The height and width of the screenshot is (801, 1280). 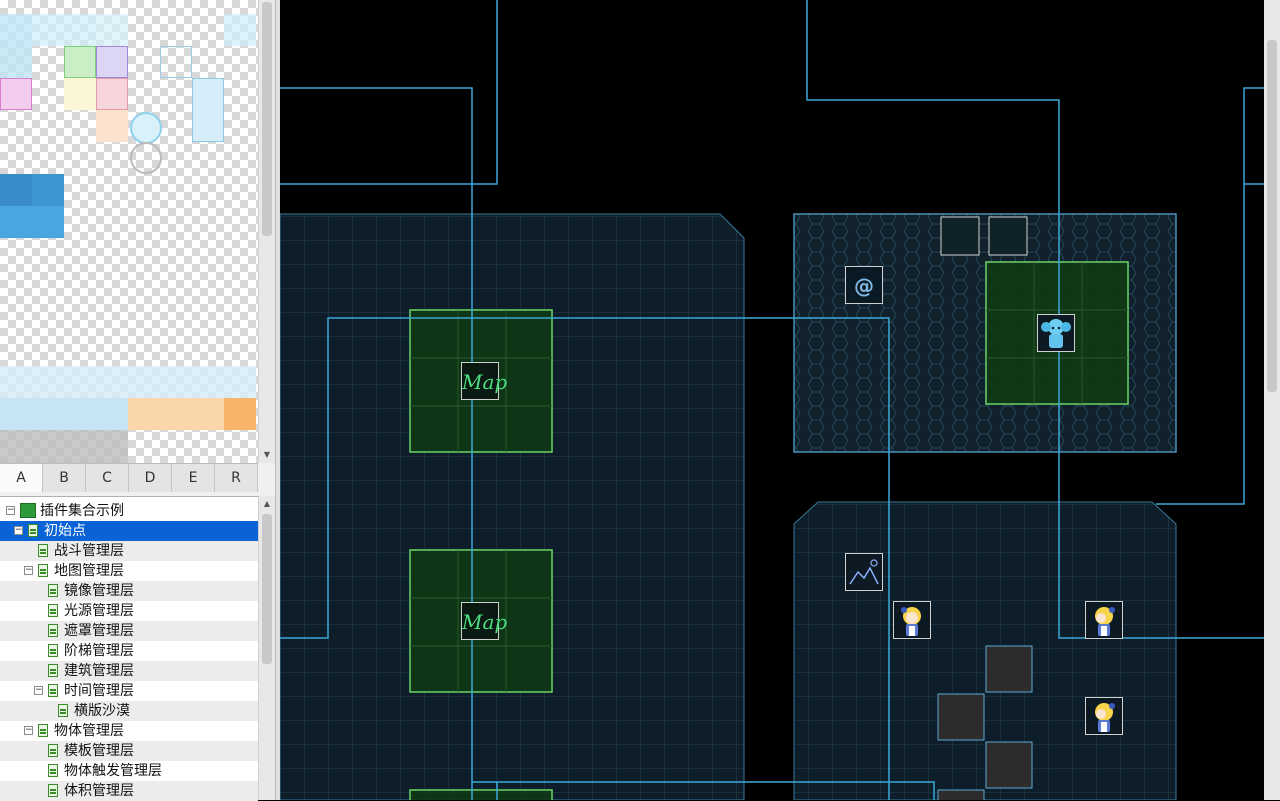 I want to click on tile-green, so click(x=80, y=62).